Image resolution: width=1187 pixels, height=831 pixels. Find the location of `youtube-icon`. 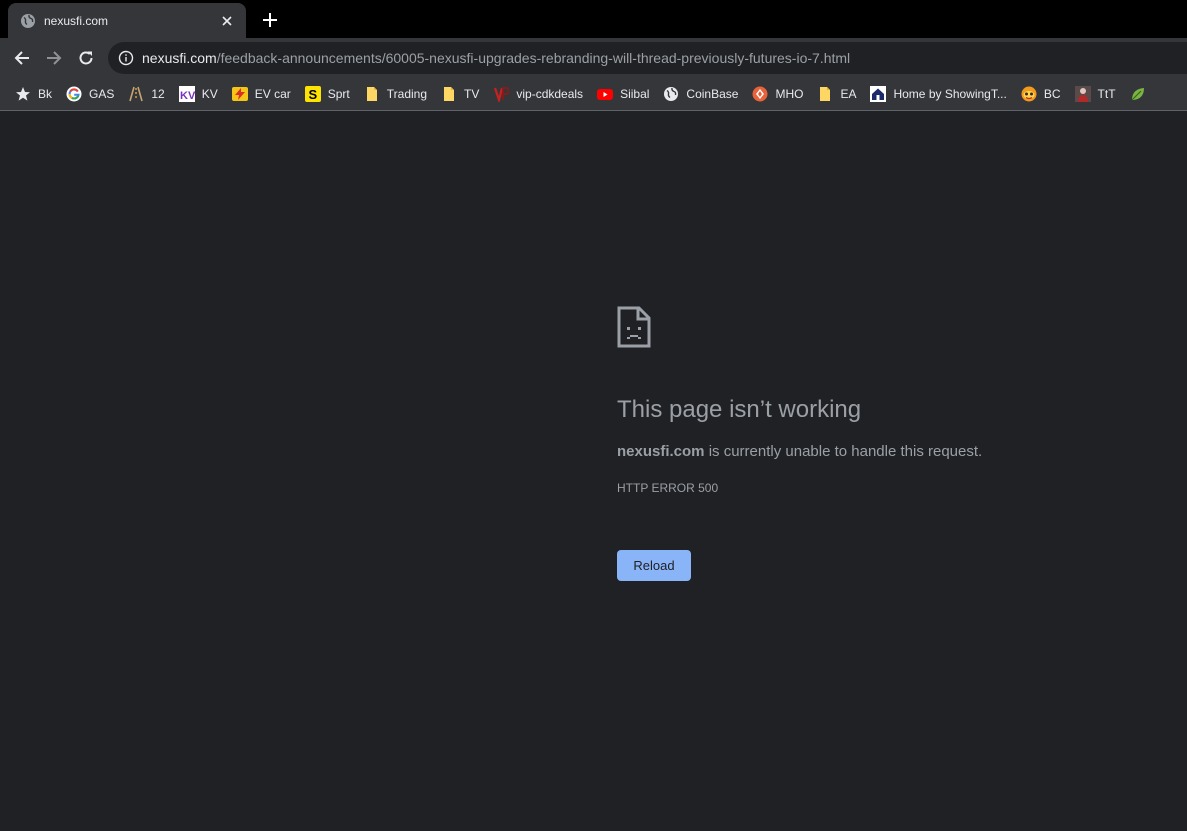

youtube-icon is located at coordinates (605, 94).